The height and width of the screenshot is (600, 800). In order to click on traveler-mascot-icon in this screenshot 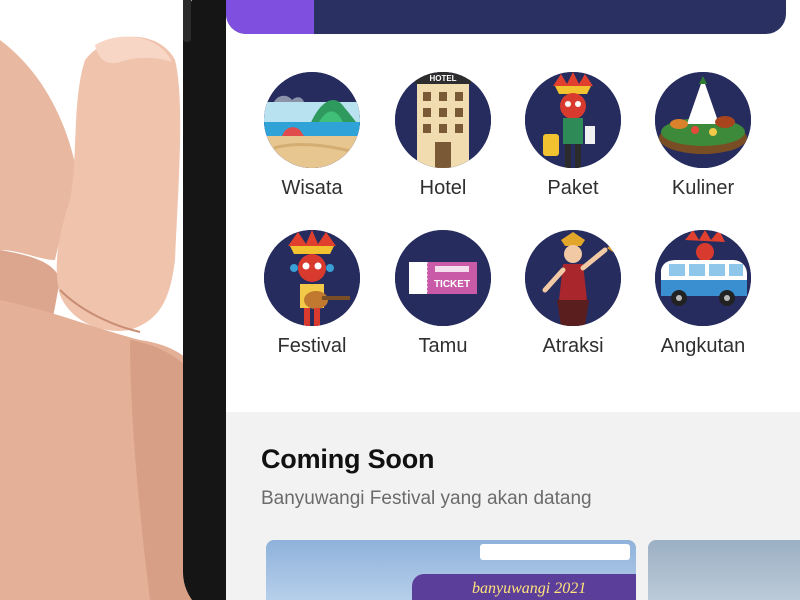, I will do `click(573, 120)`.